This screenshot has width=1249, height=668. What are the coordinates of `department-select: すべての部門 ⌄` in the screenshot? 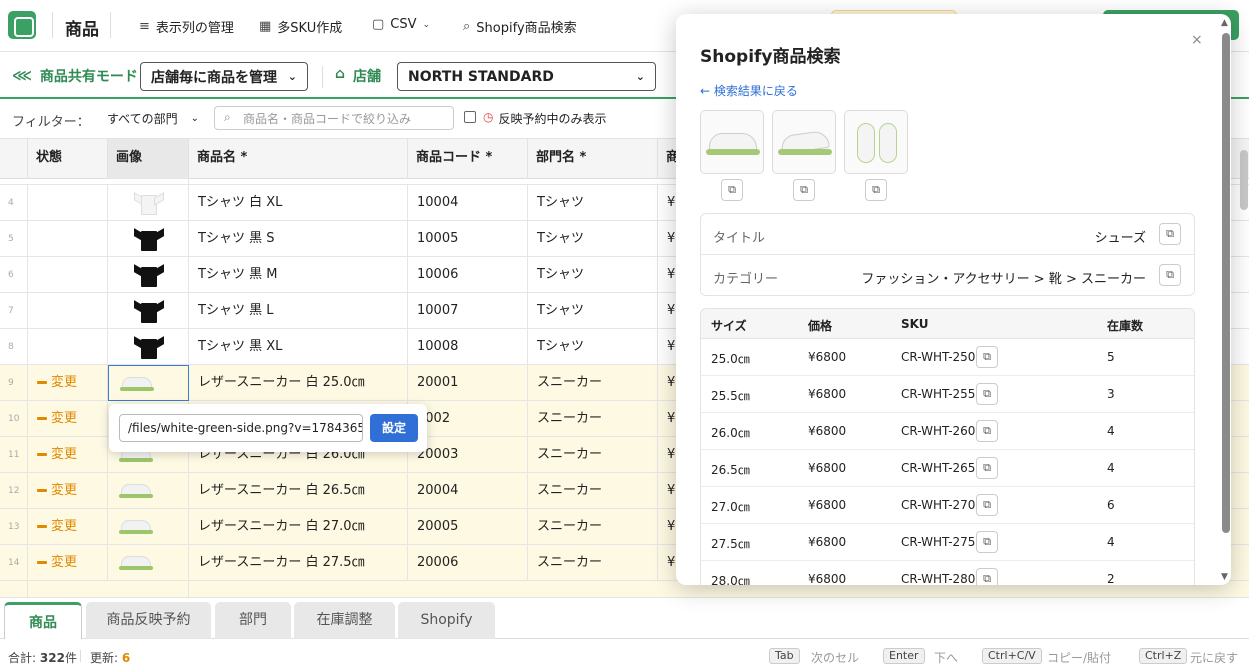 It's located at (150, 118).